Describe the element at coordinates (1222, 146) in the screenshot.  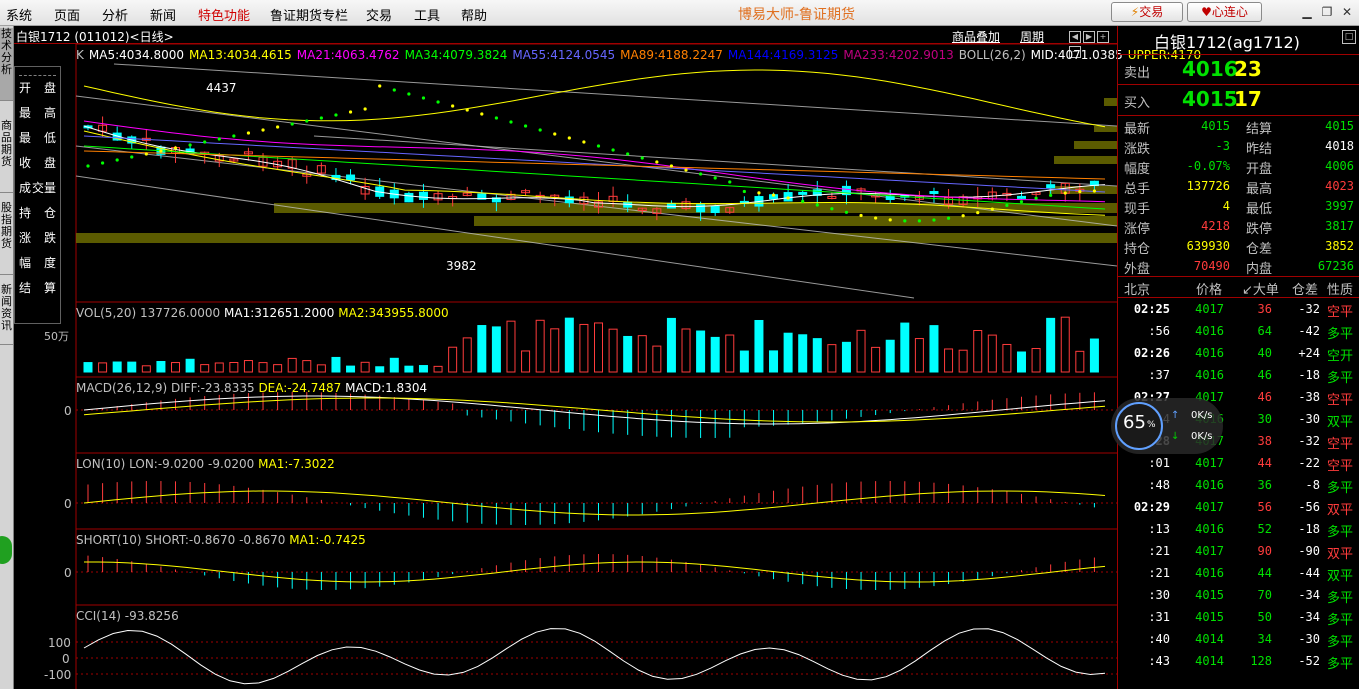
I see `field-value: -3` at that location.